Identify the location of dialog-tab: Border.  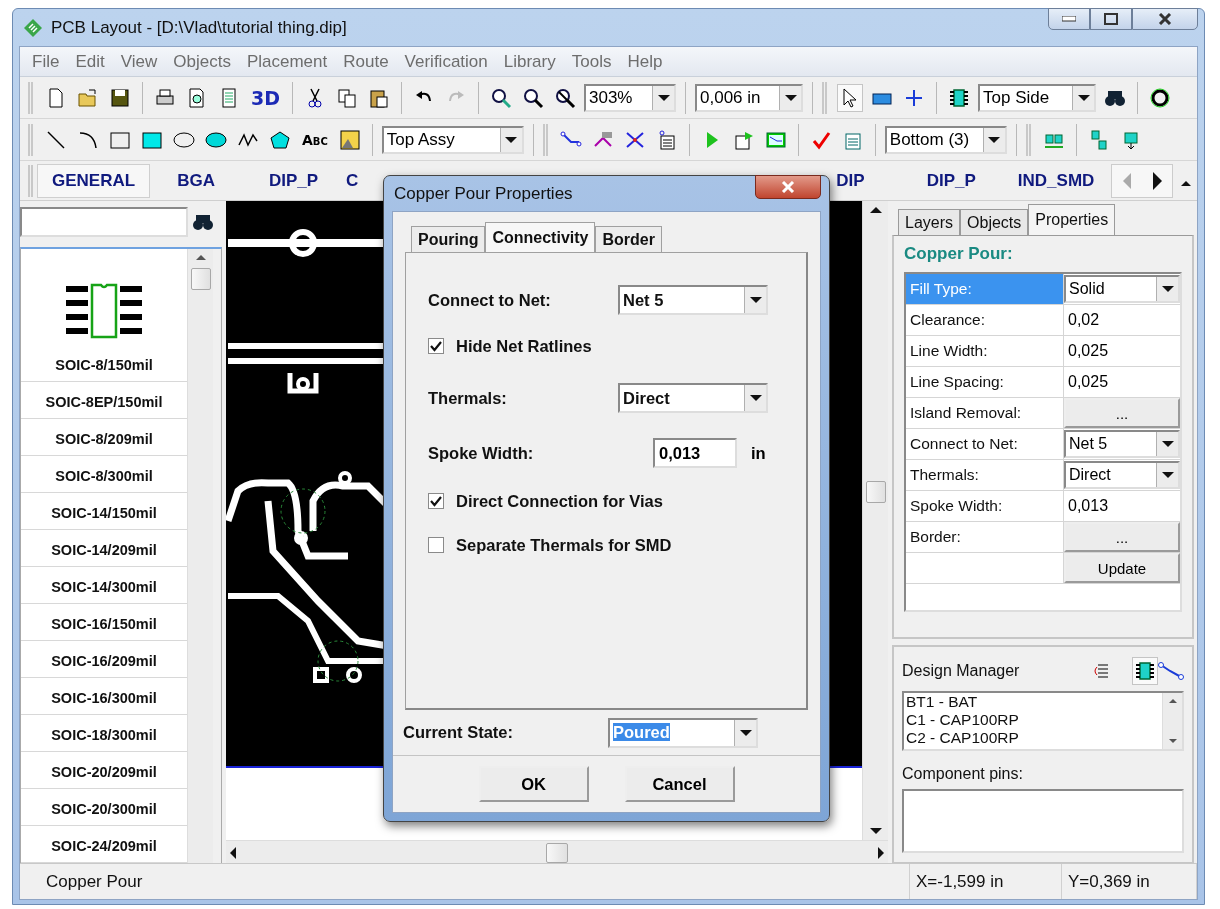
(628, 239).